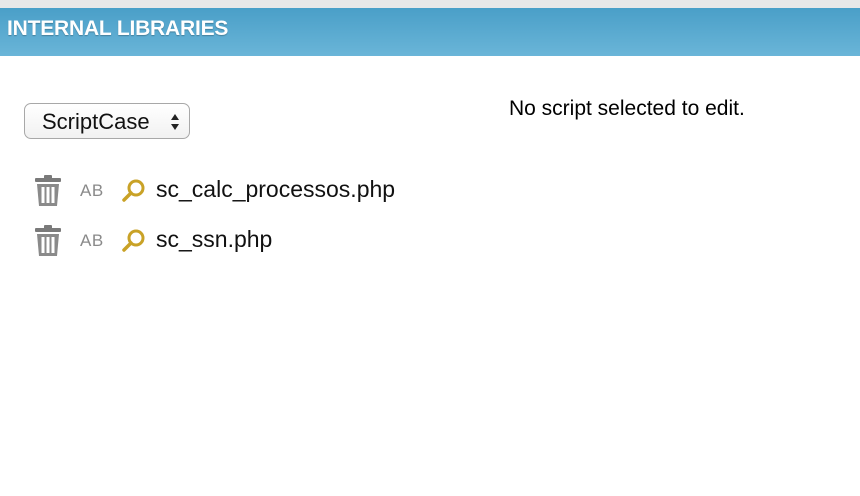 This screenshot has height=496, width=860. I want to click on header-bar: INTERNAL LIBRARIES, so click(430, 32).